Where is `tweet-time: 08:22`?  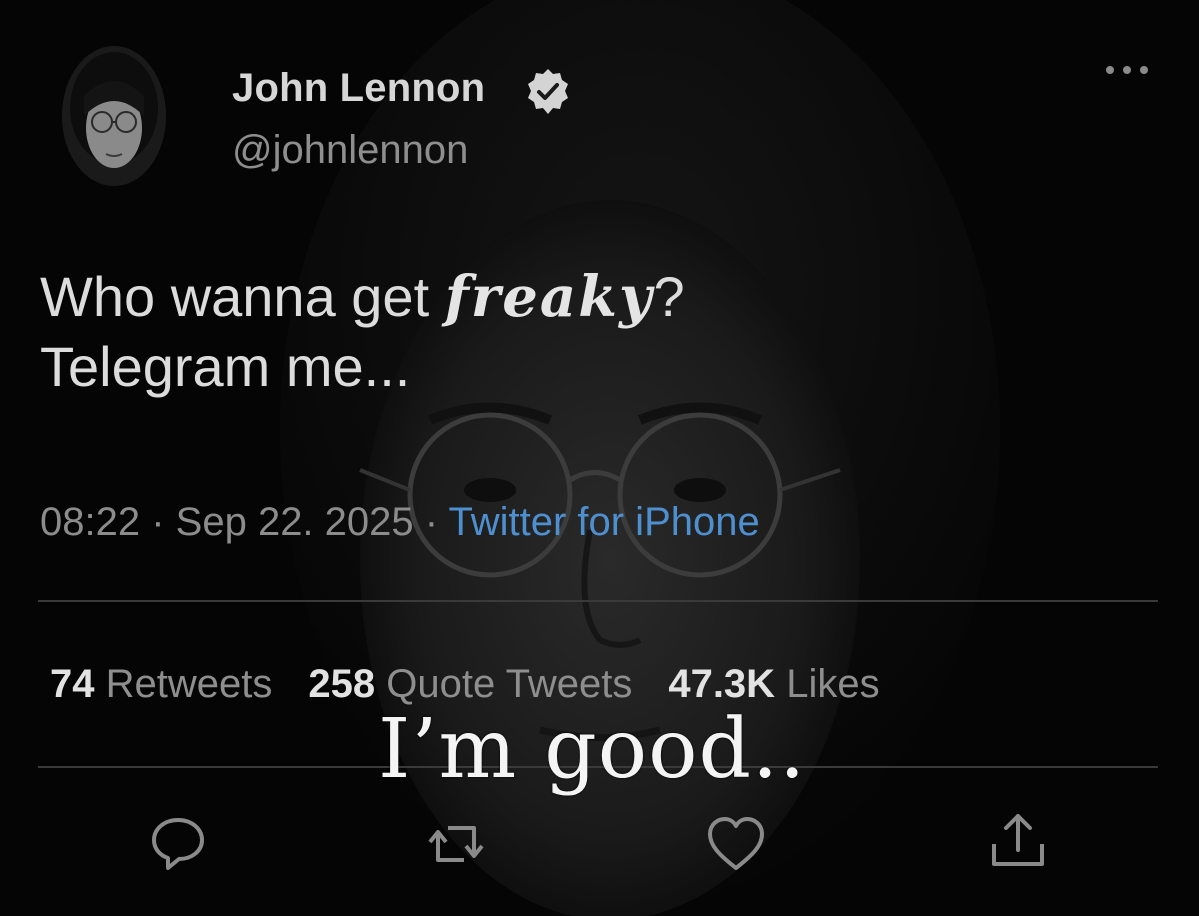 tweet-time: 08:22 is located at coordinates (90, 522).